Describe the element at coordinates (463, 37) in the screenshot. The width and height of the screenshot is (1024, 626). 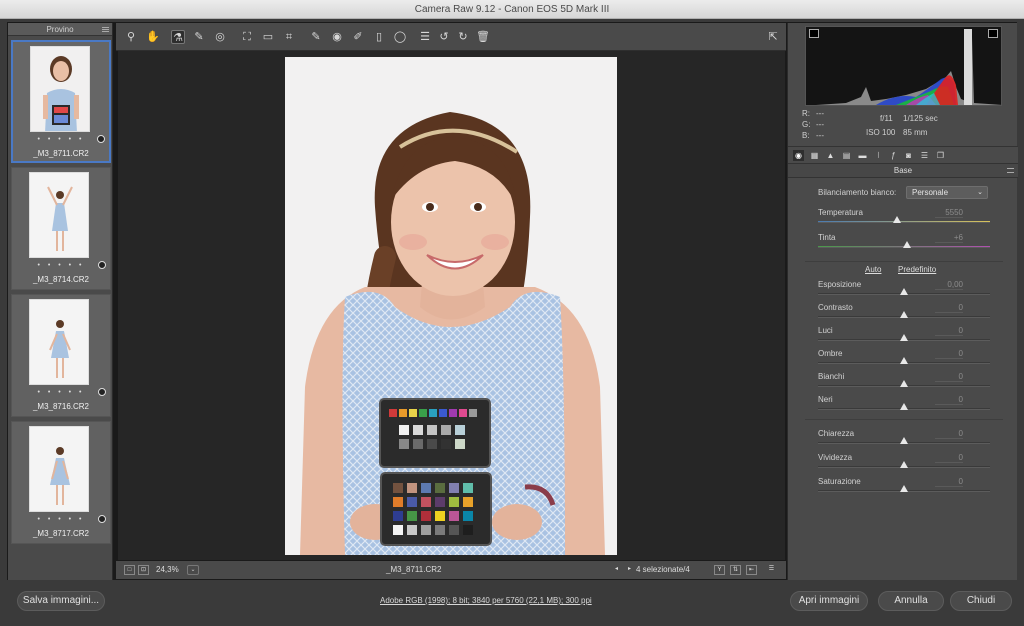
I see `rotate-cw-icon: ↻` at that location.